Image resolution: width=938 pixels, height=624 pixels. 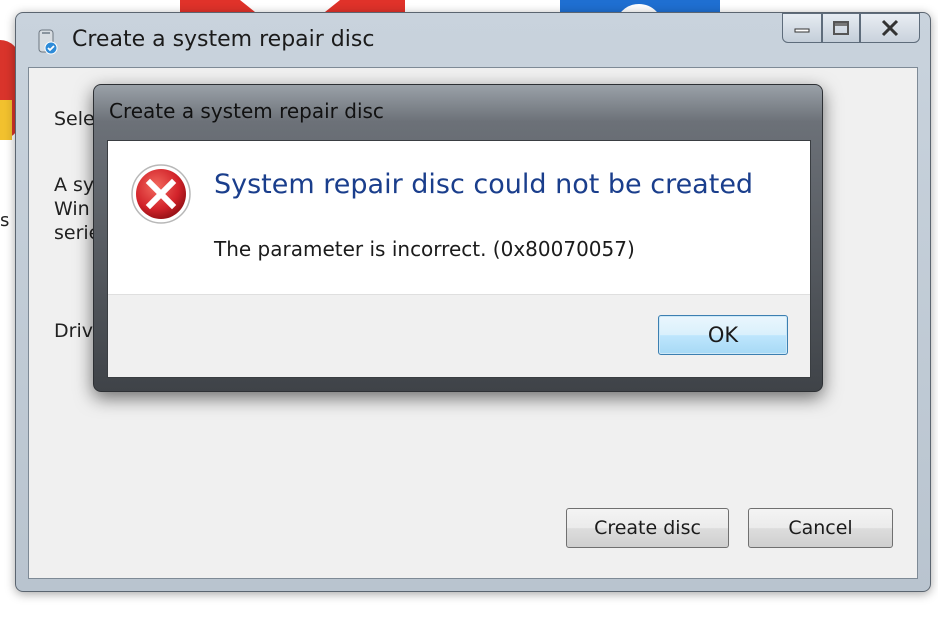 I want to click on dialog-title: Create a system repair disc, so click(x=246, y=111).